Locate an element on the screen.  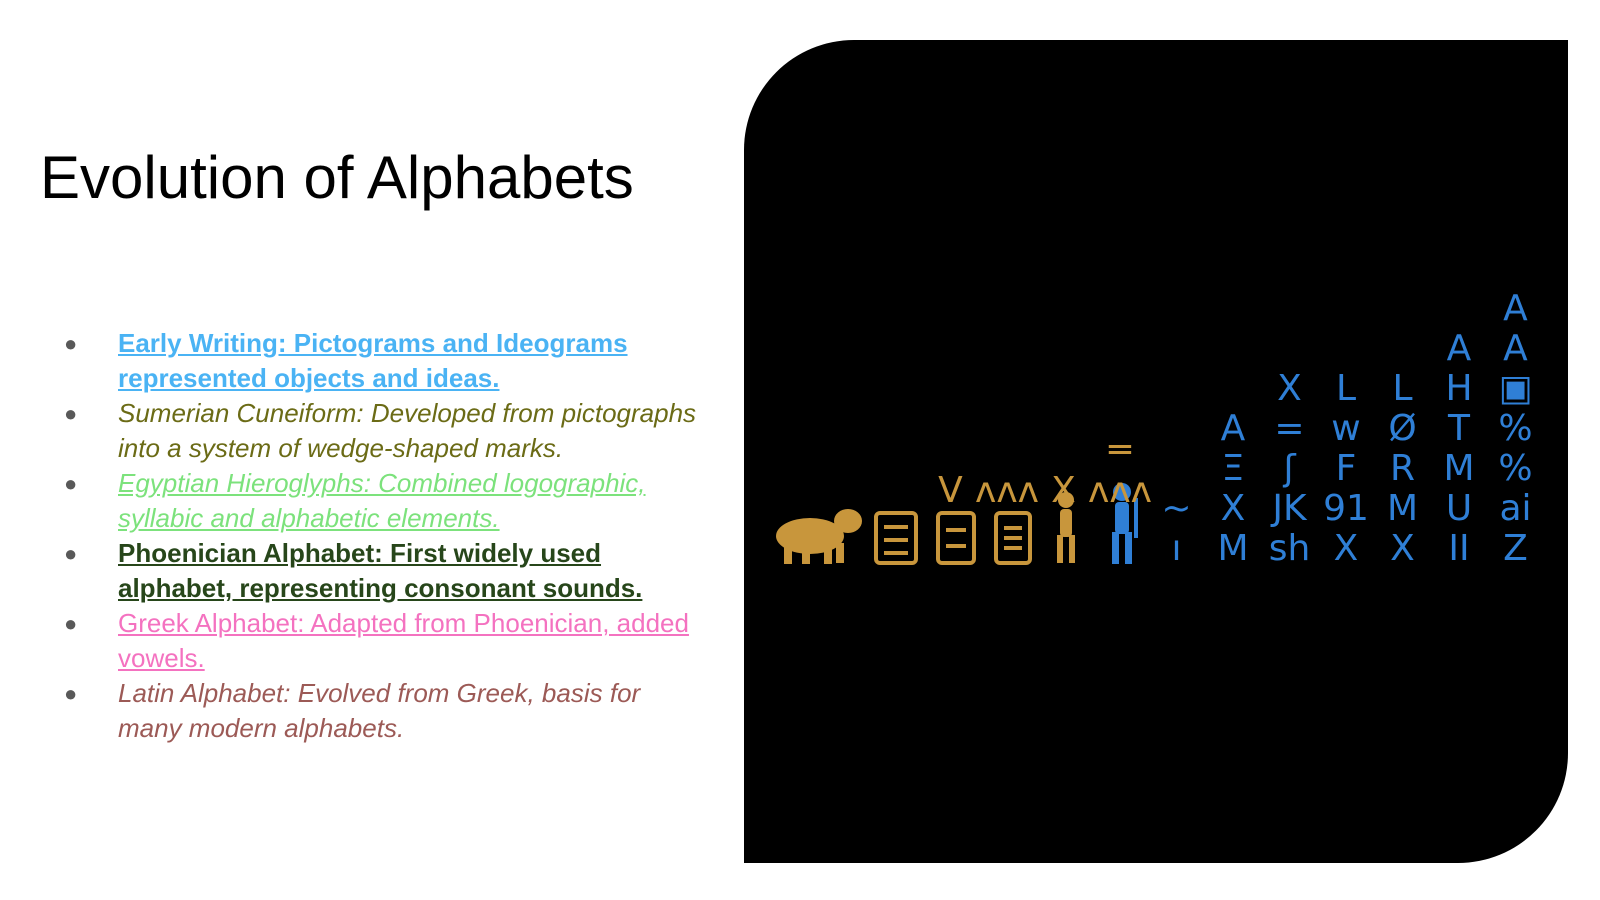
glyph-6-0: A is located at coordinates (1233, 428).